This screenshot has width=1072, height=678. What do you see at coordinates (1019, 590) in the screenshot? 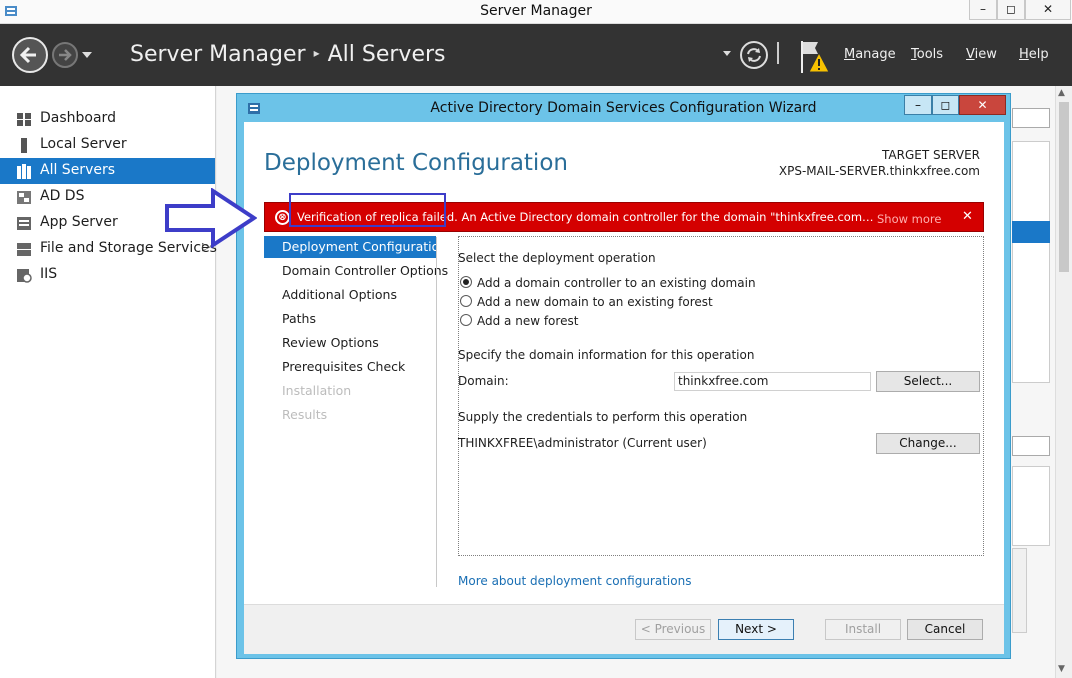
I see `bg-scrollbar` at bounding box center [1019, 590].